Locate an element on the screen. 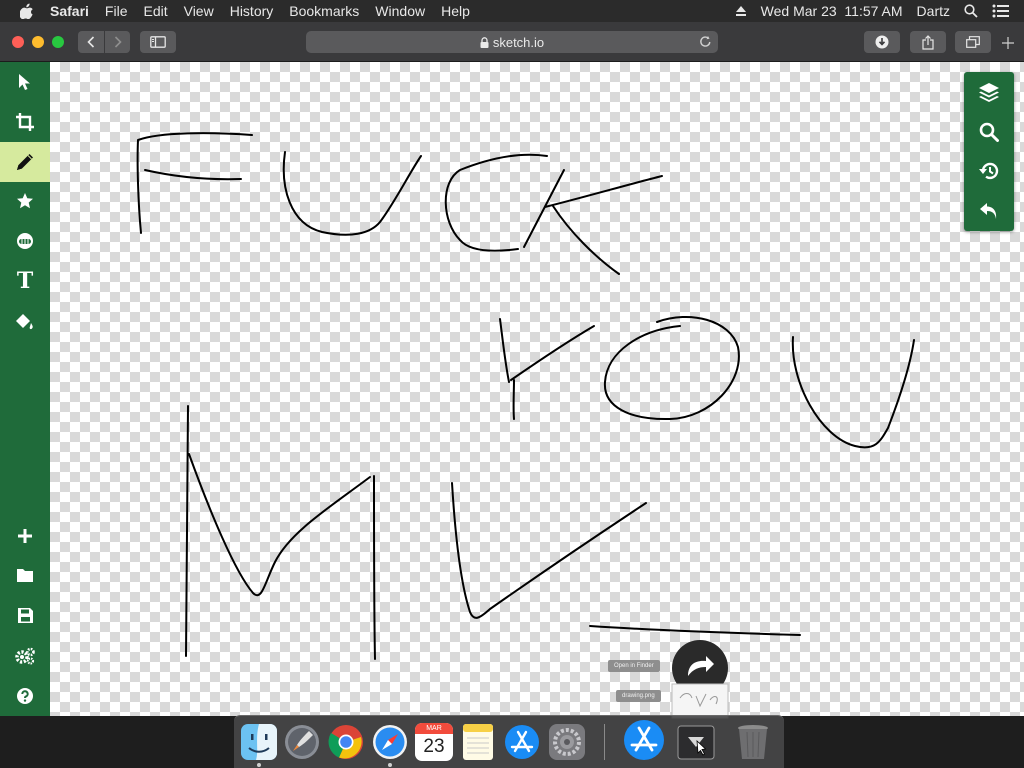 This screenshot has height=768, width=1024. star-icon is located at coordinates (25, 201).